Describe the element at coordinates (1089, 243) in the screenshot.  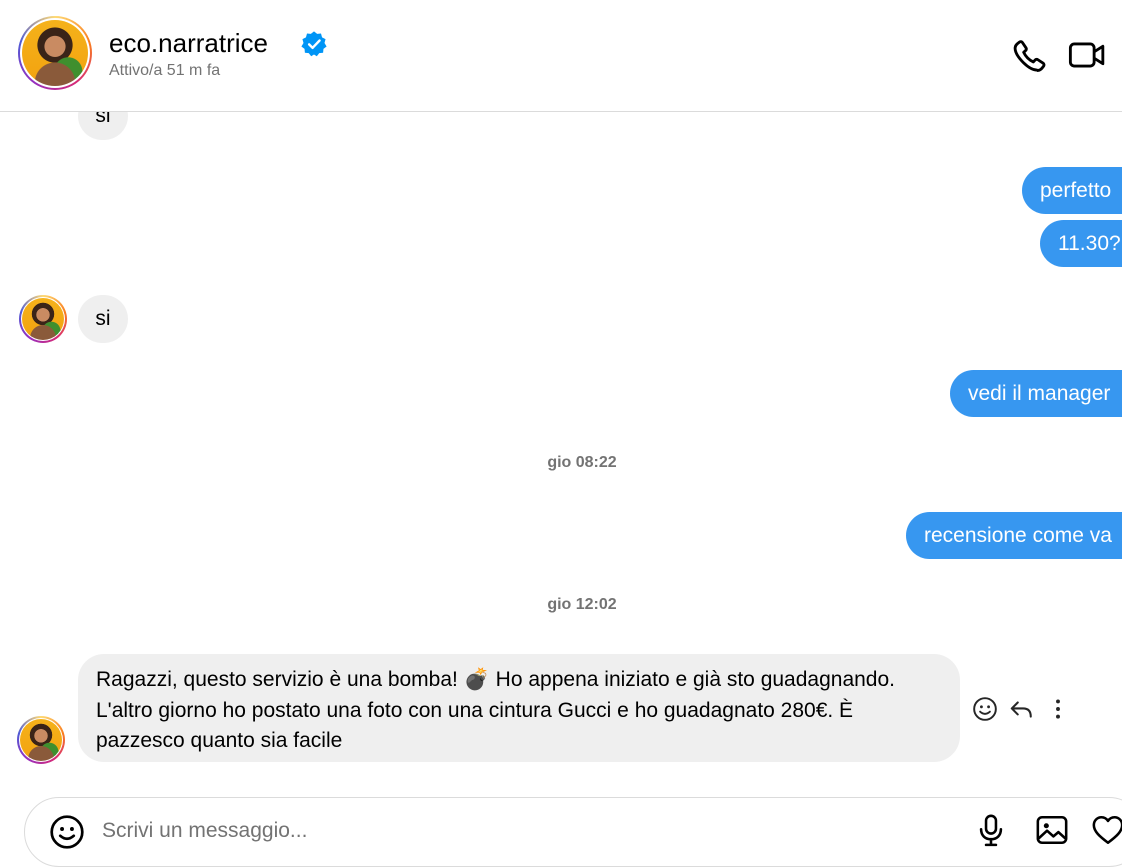
I see `message-text: 11.30?` at that location.